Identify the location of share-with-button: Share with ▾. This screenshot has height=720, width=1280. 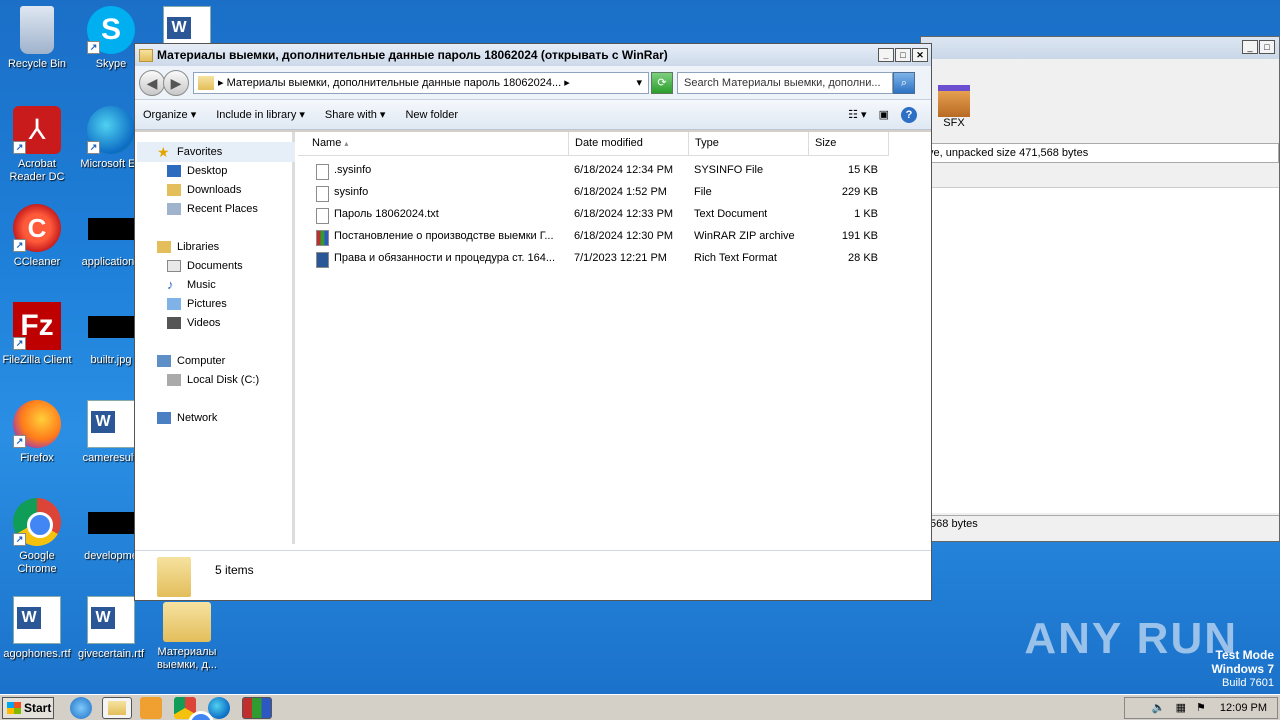
(355, 114).